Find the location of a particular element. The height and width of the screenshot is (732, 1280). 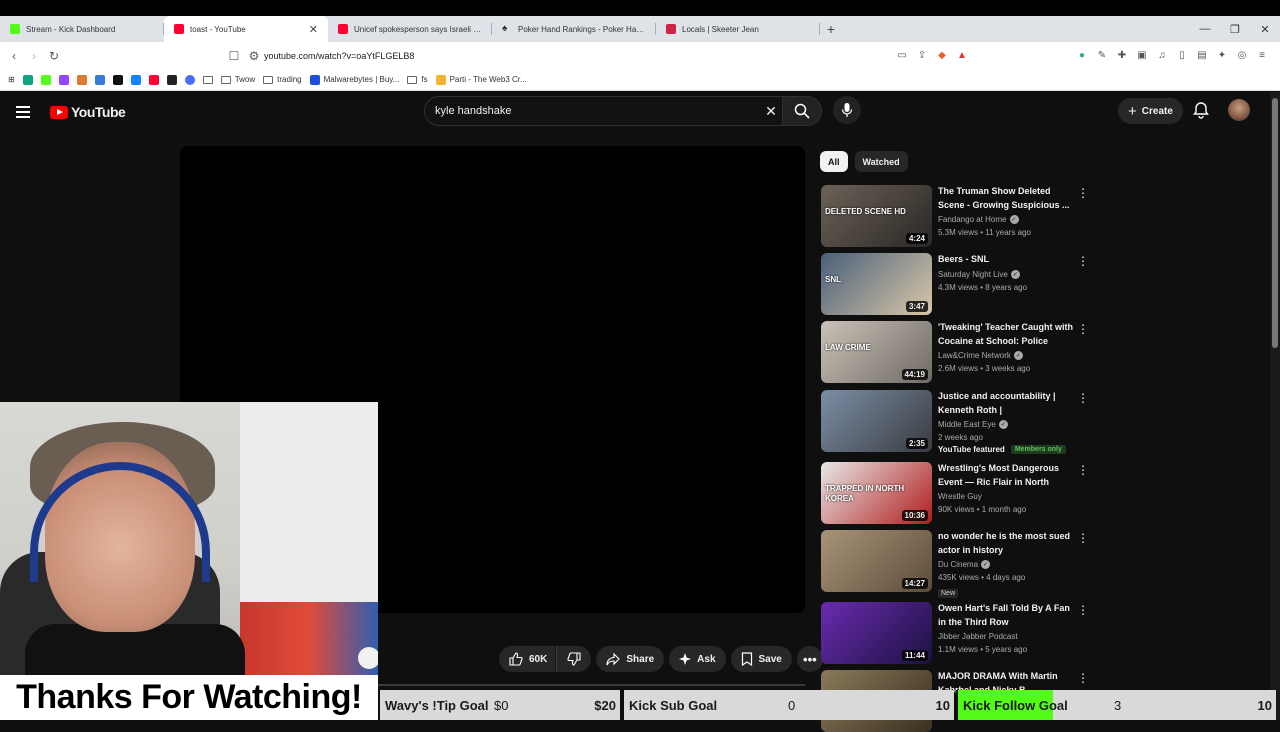

channel-name: Jibber Jabber Podcast is located at coordinates (1006, 636).